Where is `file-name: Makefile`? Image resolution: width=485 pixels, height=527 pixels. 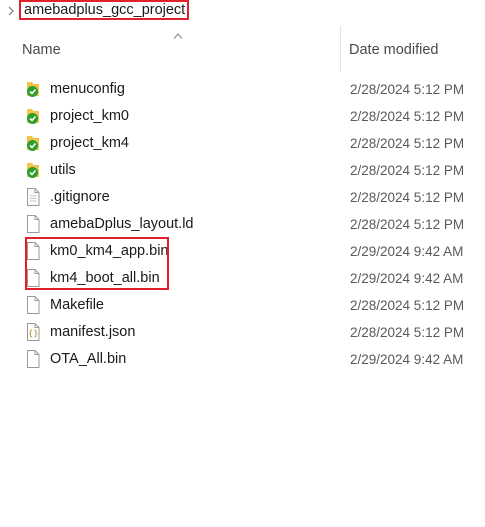
file-name: Makefile is located at coordinates (77, 305).